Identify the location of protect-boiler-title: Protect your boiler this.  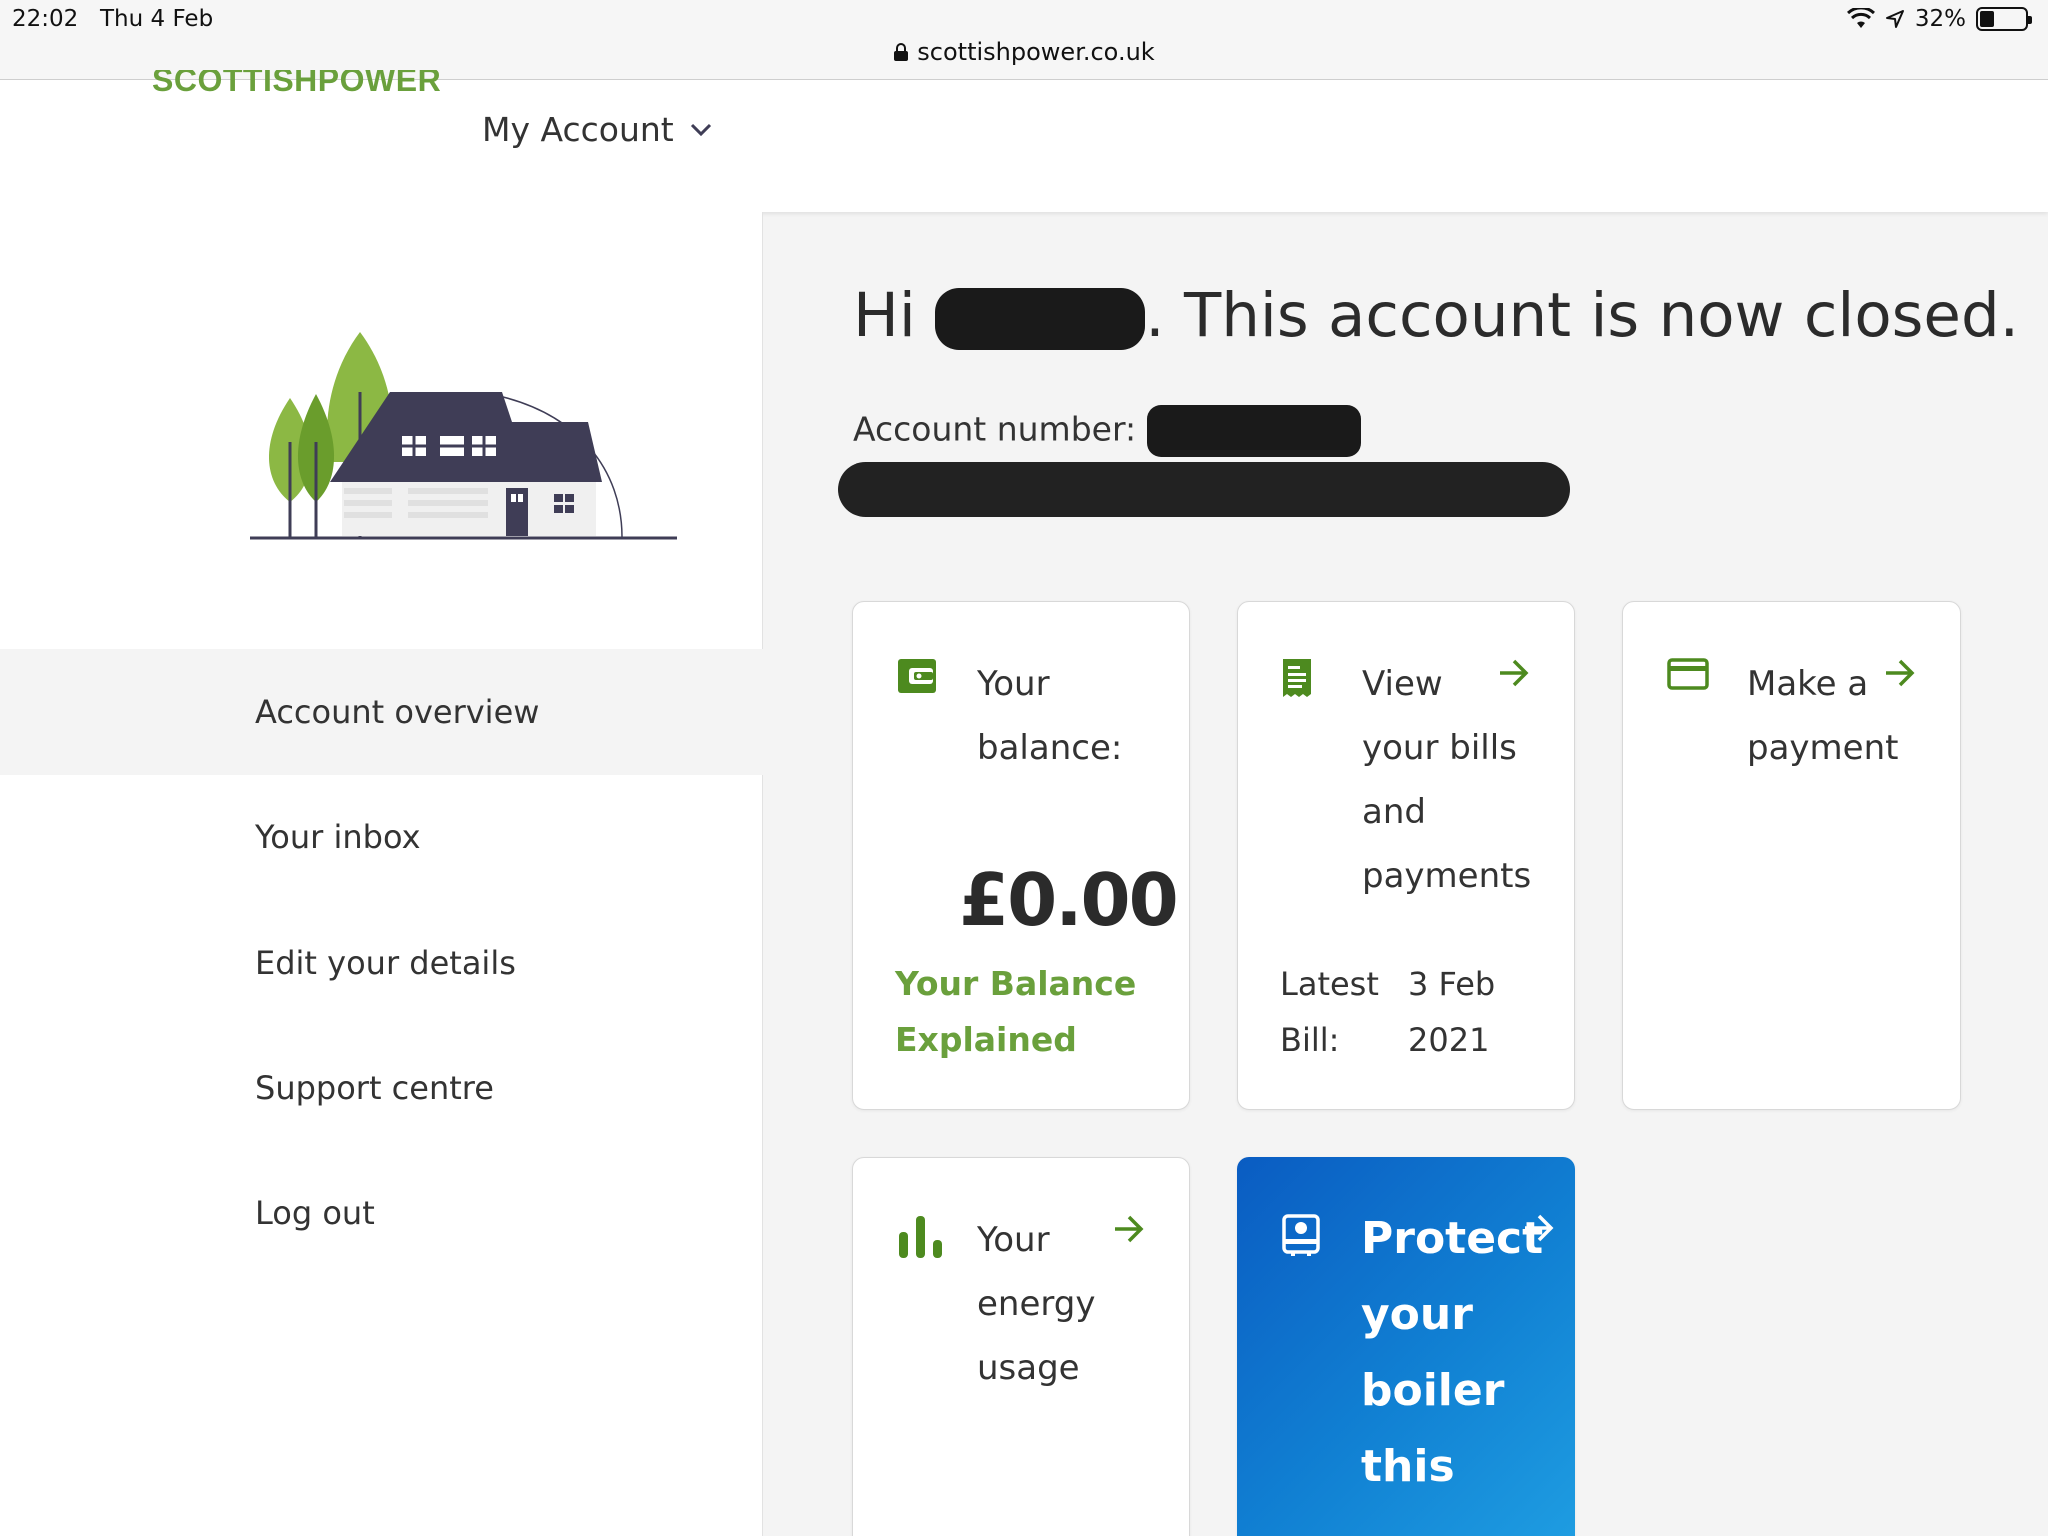
(1452, 1352).